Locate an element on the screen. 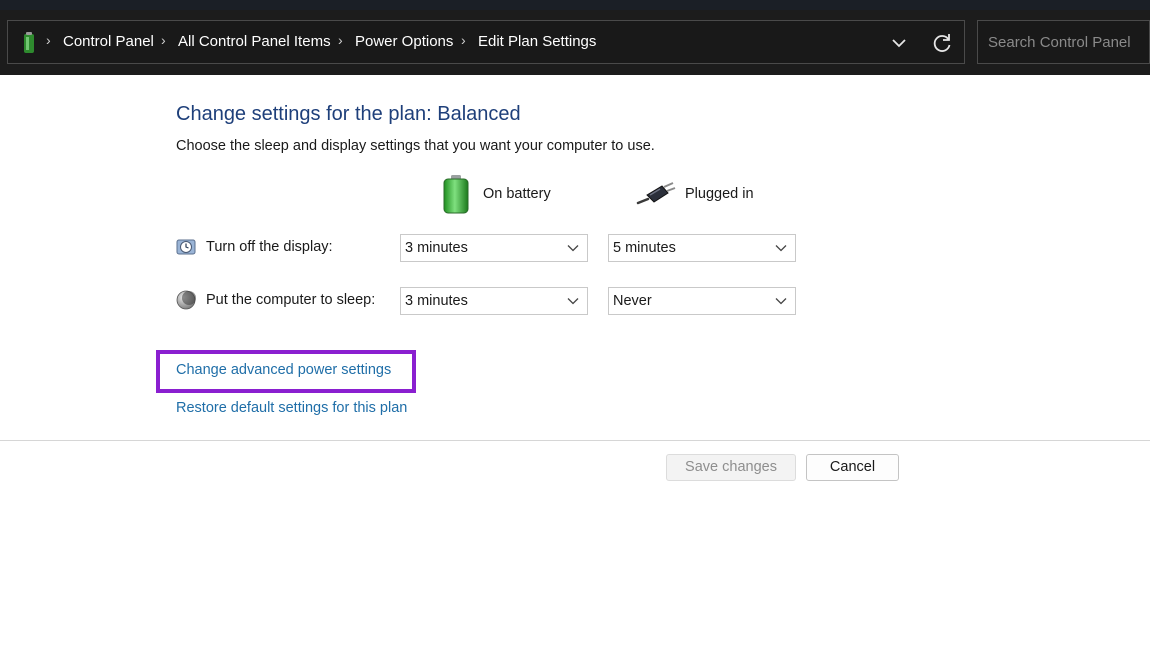 The image size is (1150, 667). power-plug-icon is located at coordinates (656, 193).